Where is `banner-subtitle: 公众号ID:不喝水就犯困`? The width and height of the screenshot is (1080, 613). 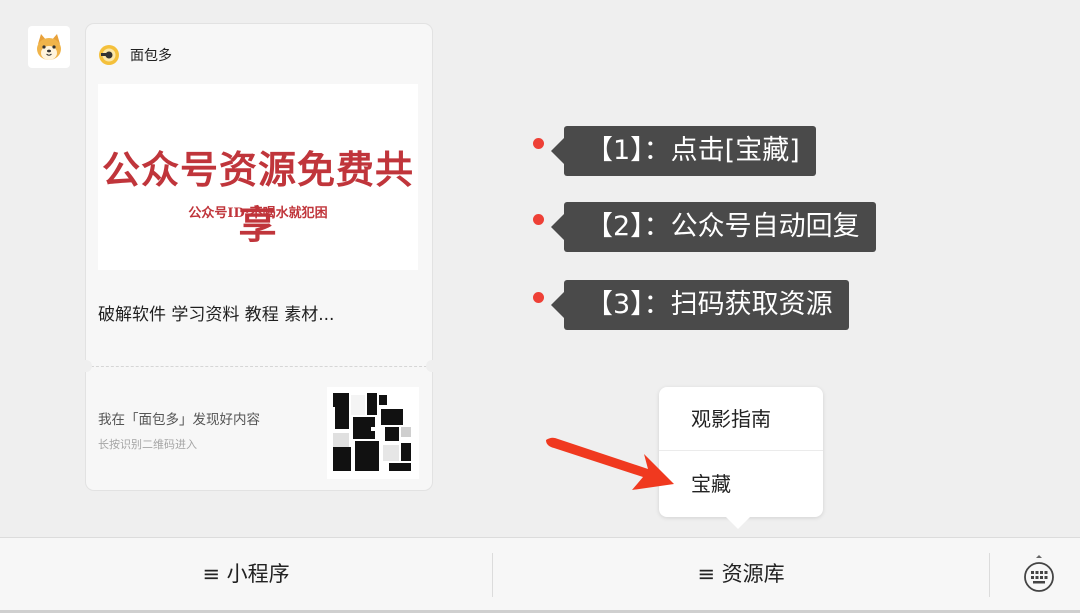 banner-subtitle: 公众号ID:不喝水就犯困 is located at coordinates (258, 213).